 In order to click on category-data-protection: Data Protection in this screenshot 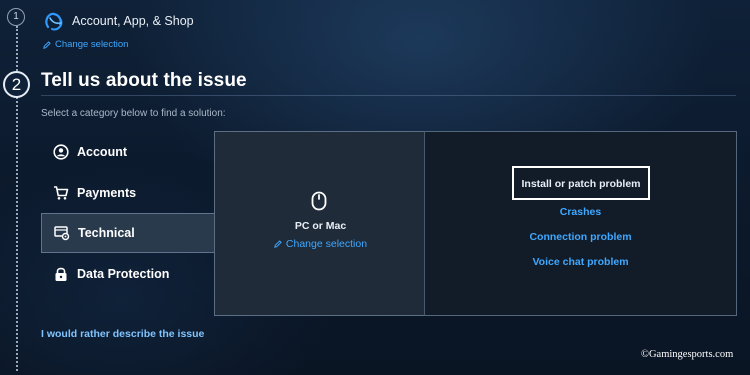, I will do `click(128, 274)`.